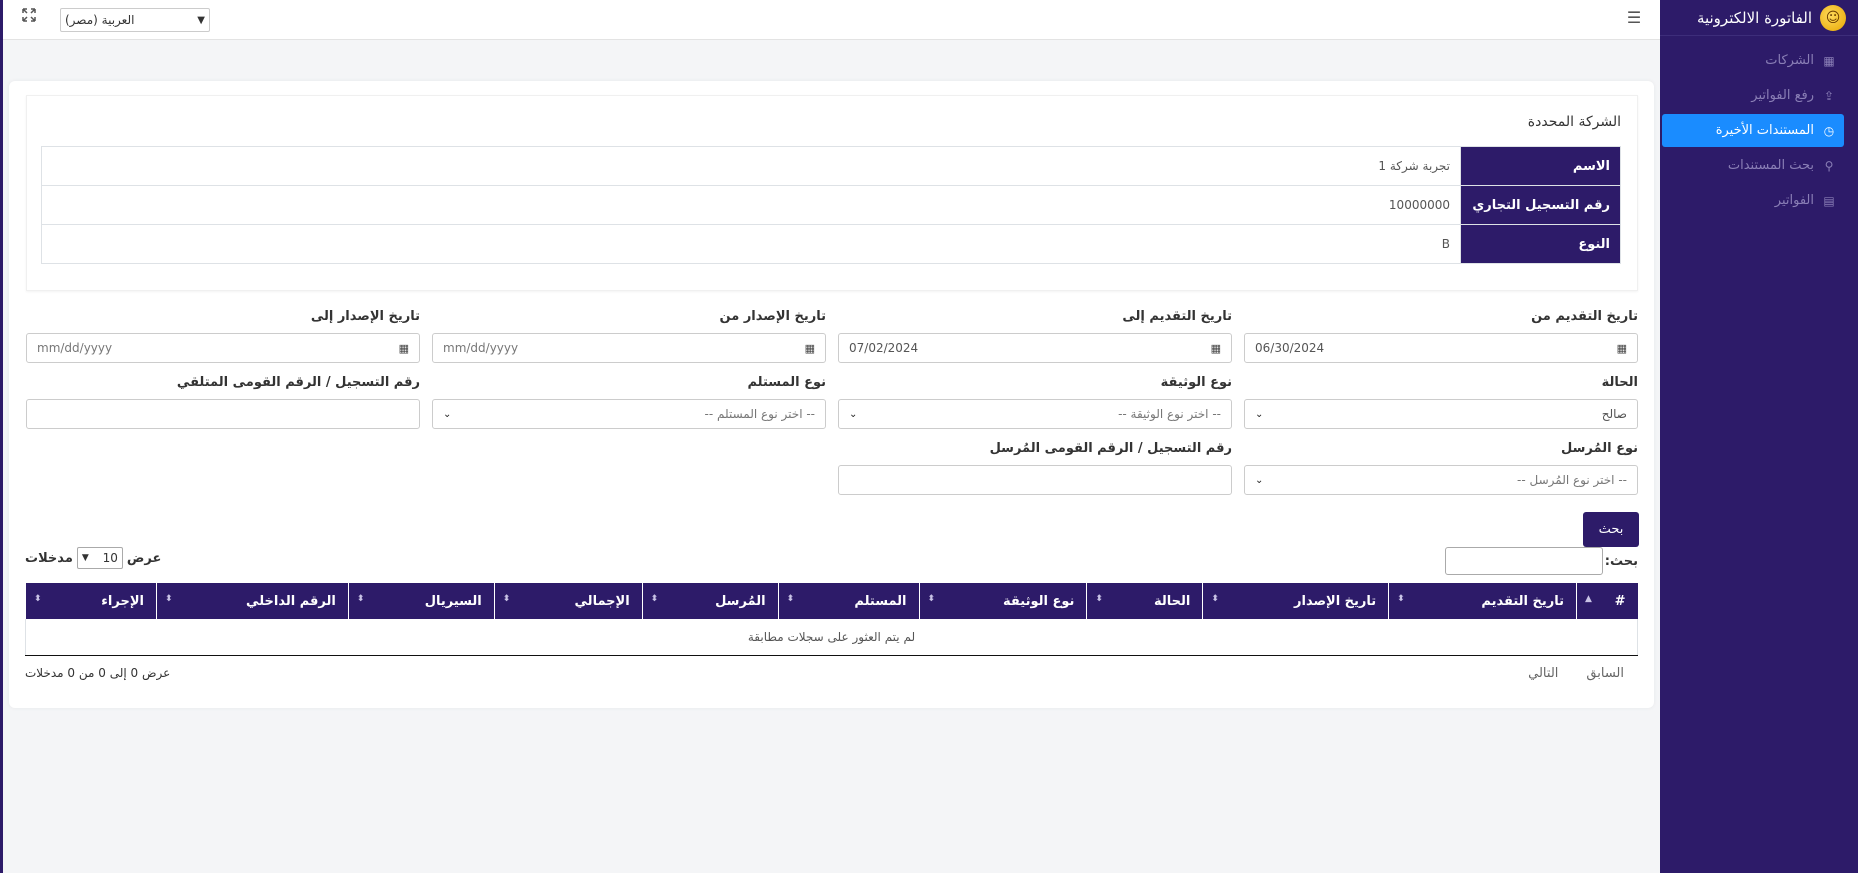 The width and height of the screenshot is (1858, 873). Describe the element at coordinates (1770, 165) in the screenshot. I see `sidebar-item-label: بحث المستندات` at that location.